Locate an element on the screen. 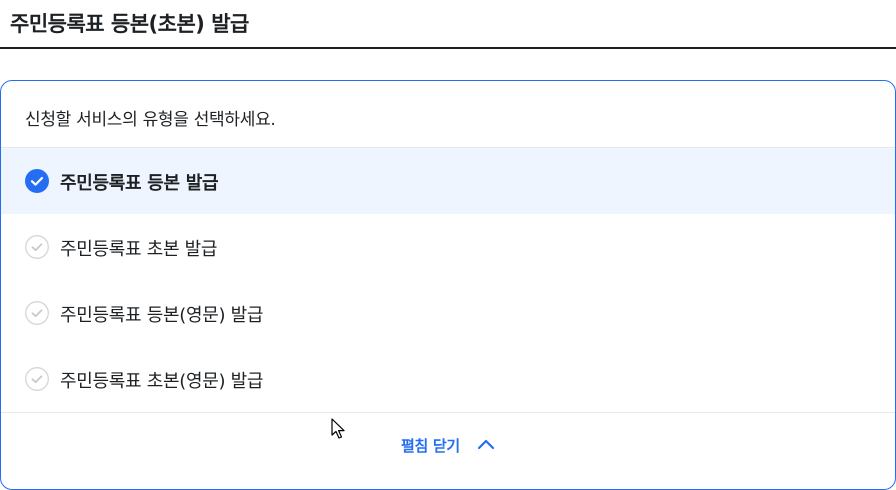  option-resident-copy: 주민등록표 등본 발급 is located at coordinates (448, 181).